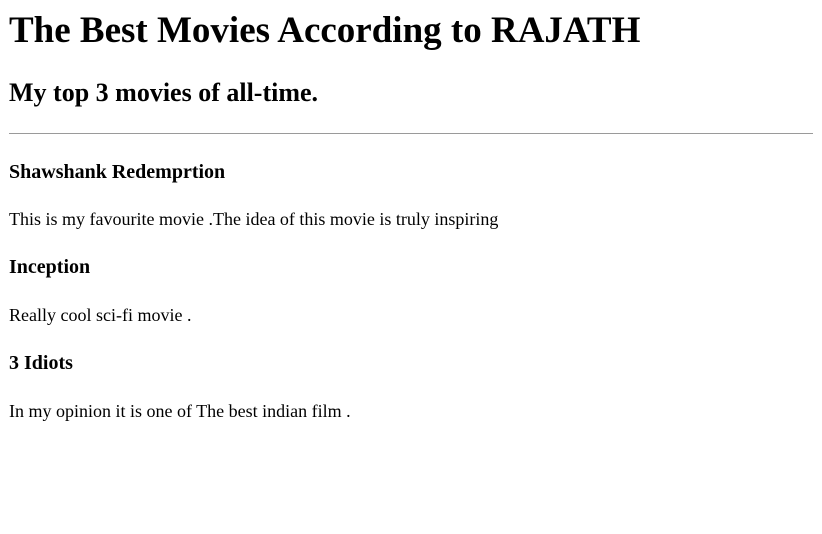  What do you see at coordinates (41, 363) in the screenshot?
I see `movie-title: 3 Idiots` at bounding box center [41, 363].